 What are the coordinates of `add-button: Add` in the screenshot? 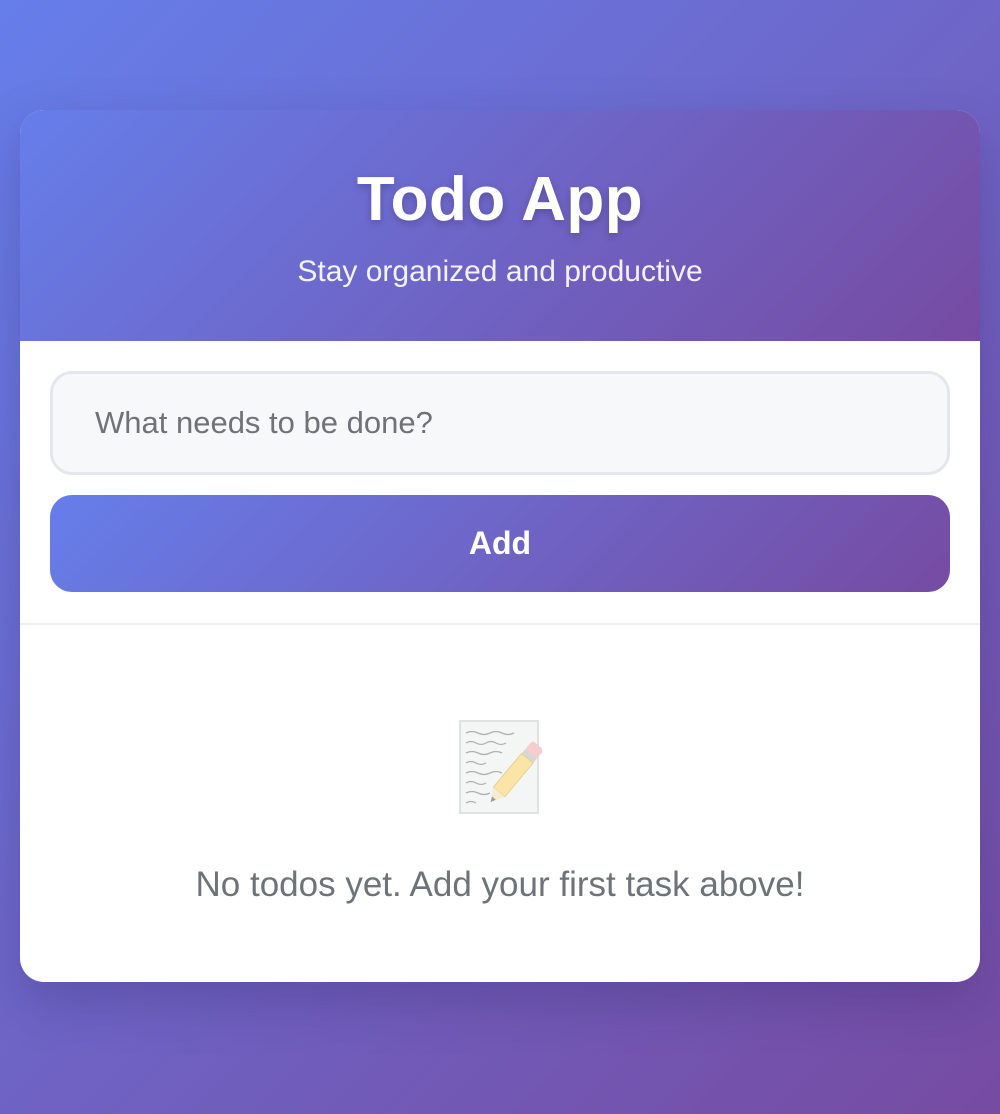 It's located at (500, 543).